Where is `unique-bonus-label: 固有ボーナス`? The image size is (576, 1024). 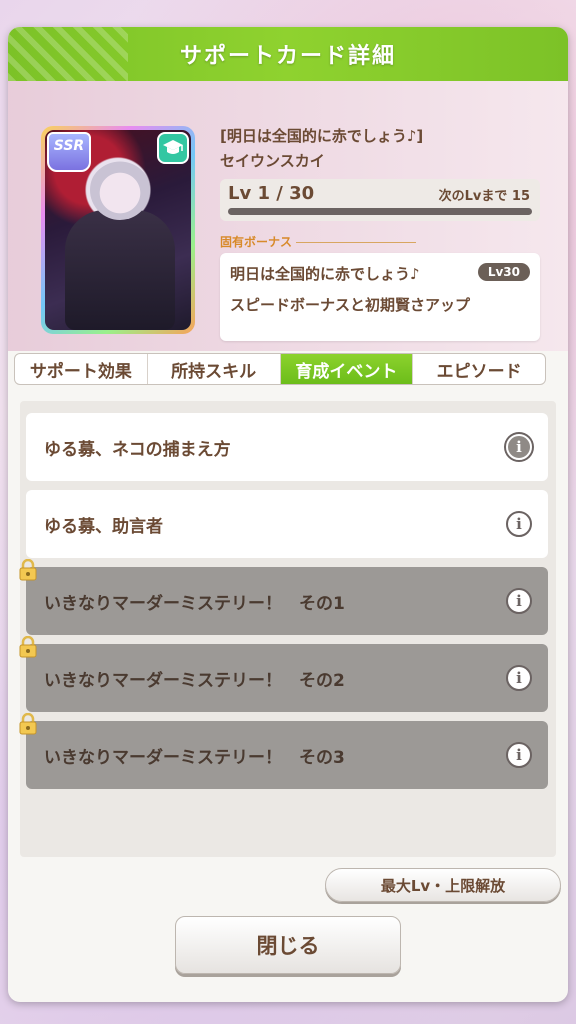 unique-bonus-label: 固有ボーナス is located at coordinates (318, 241).